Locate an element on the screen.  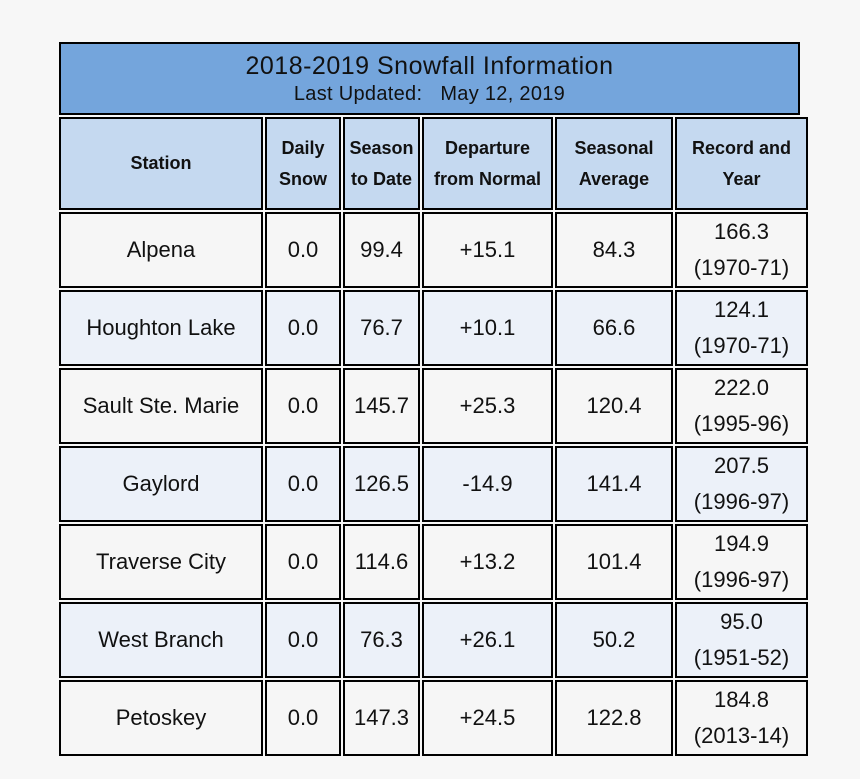
season-to-date-cell: 76.3 is located at coordinates (381, 640).